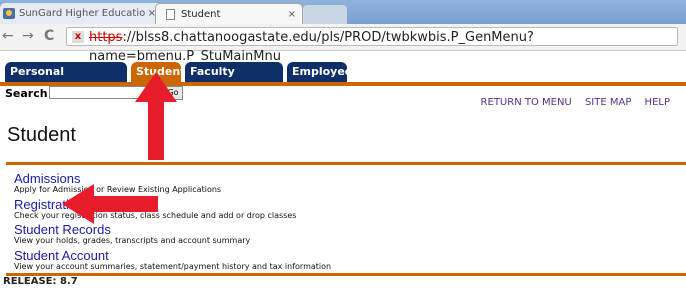  I want to click on browser-tab-sungard: SunGard Higher Educatio ×, so click(81, 13).